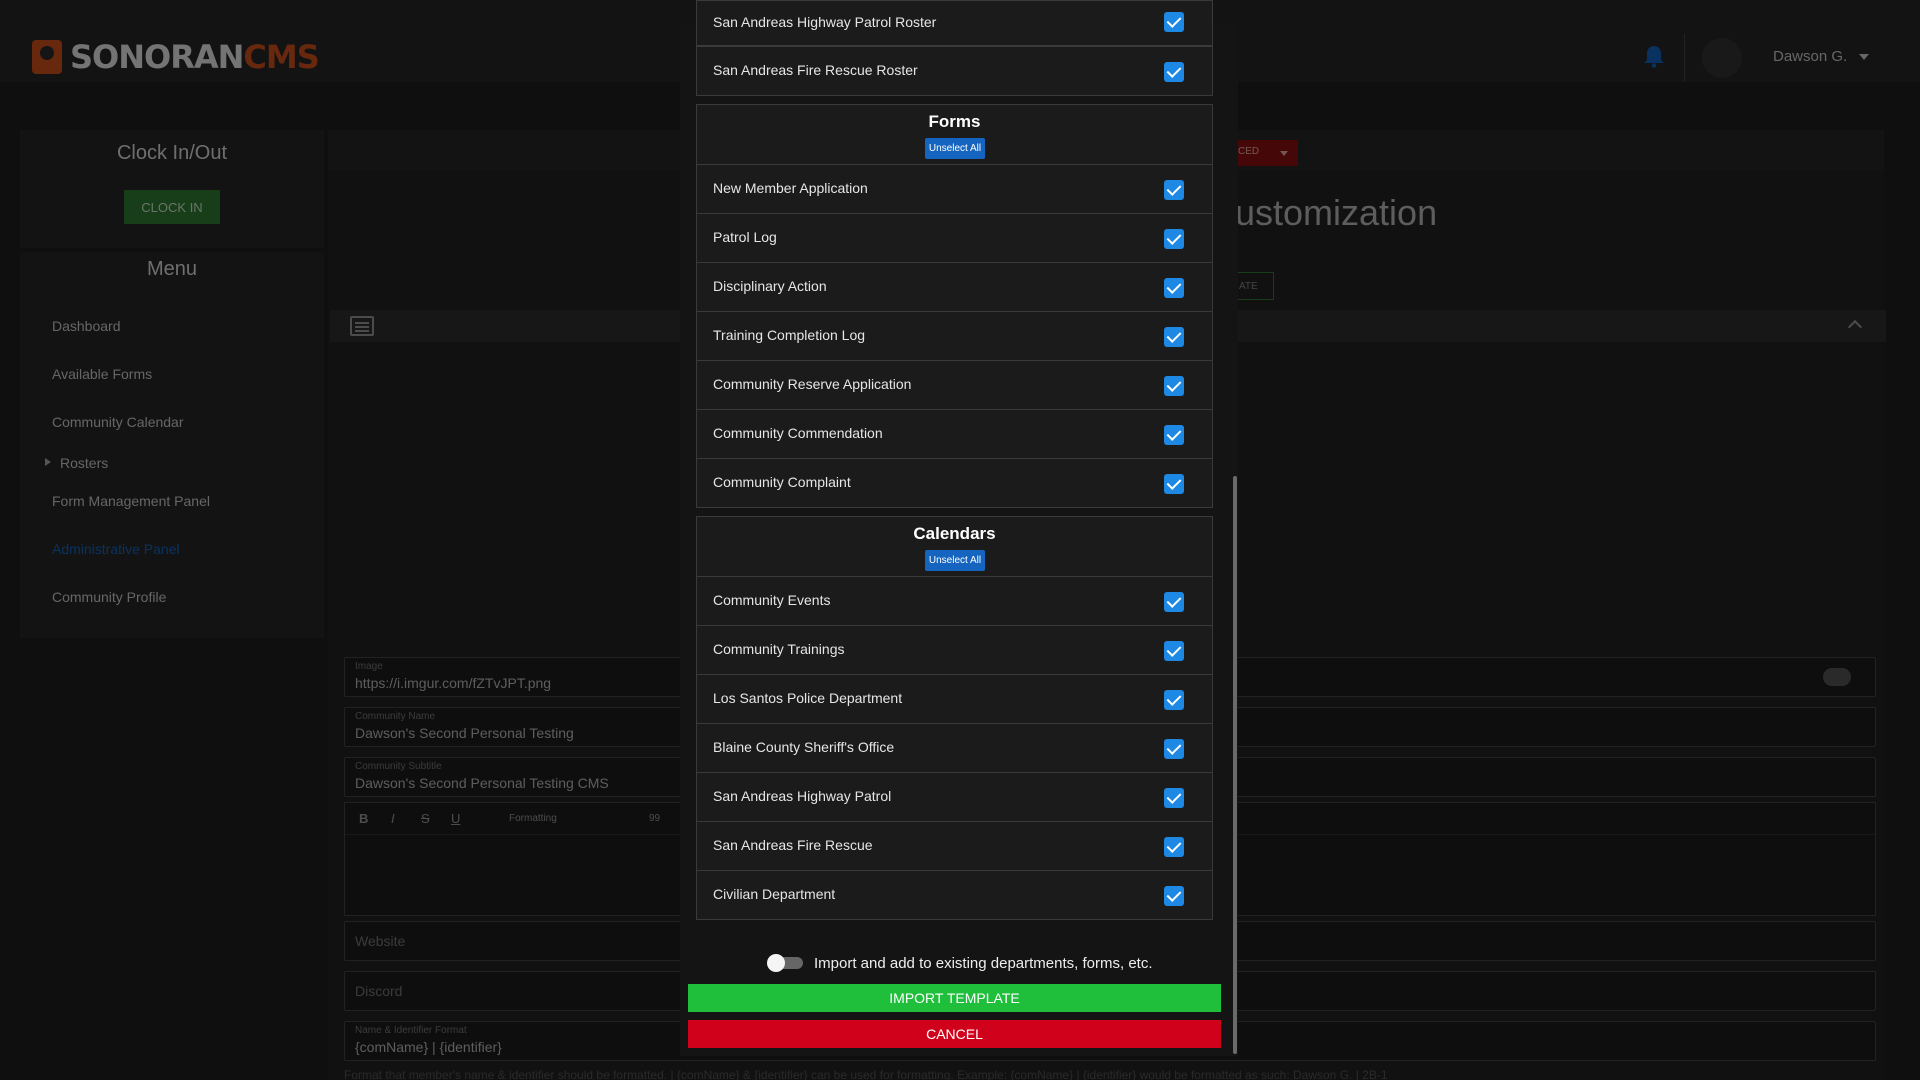  What do you see at coordinates (954, 748) in the screenshot?
I see `calendar-row: Blaine County Sheriff's Office` at bounding box center [954, 748].